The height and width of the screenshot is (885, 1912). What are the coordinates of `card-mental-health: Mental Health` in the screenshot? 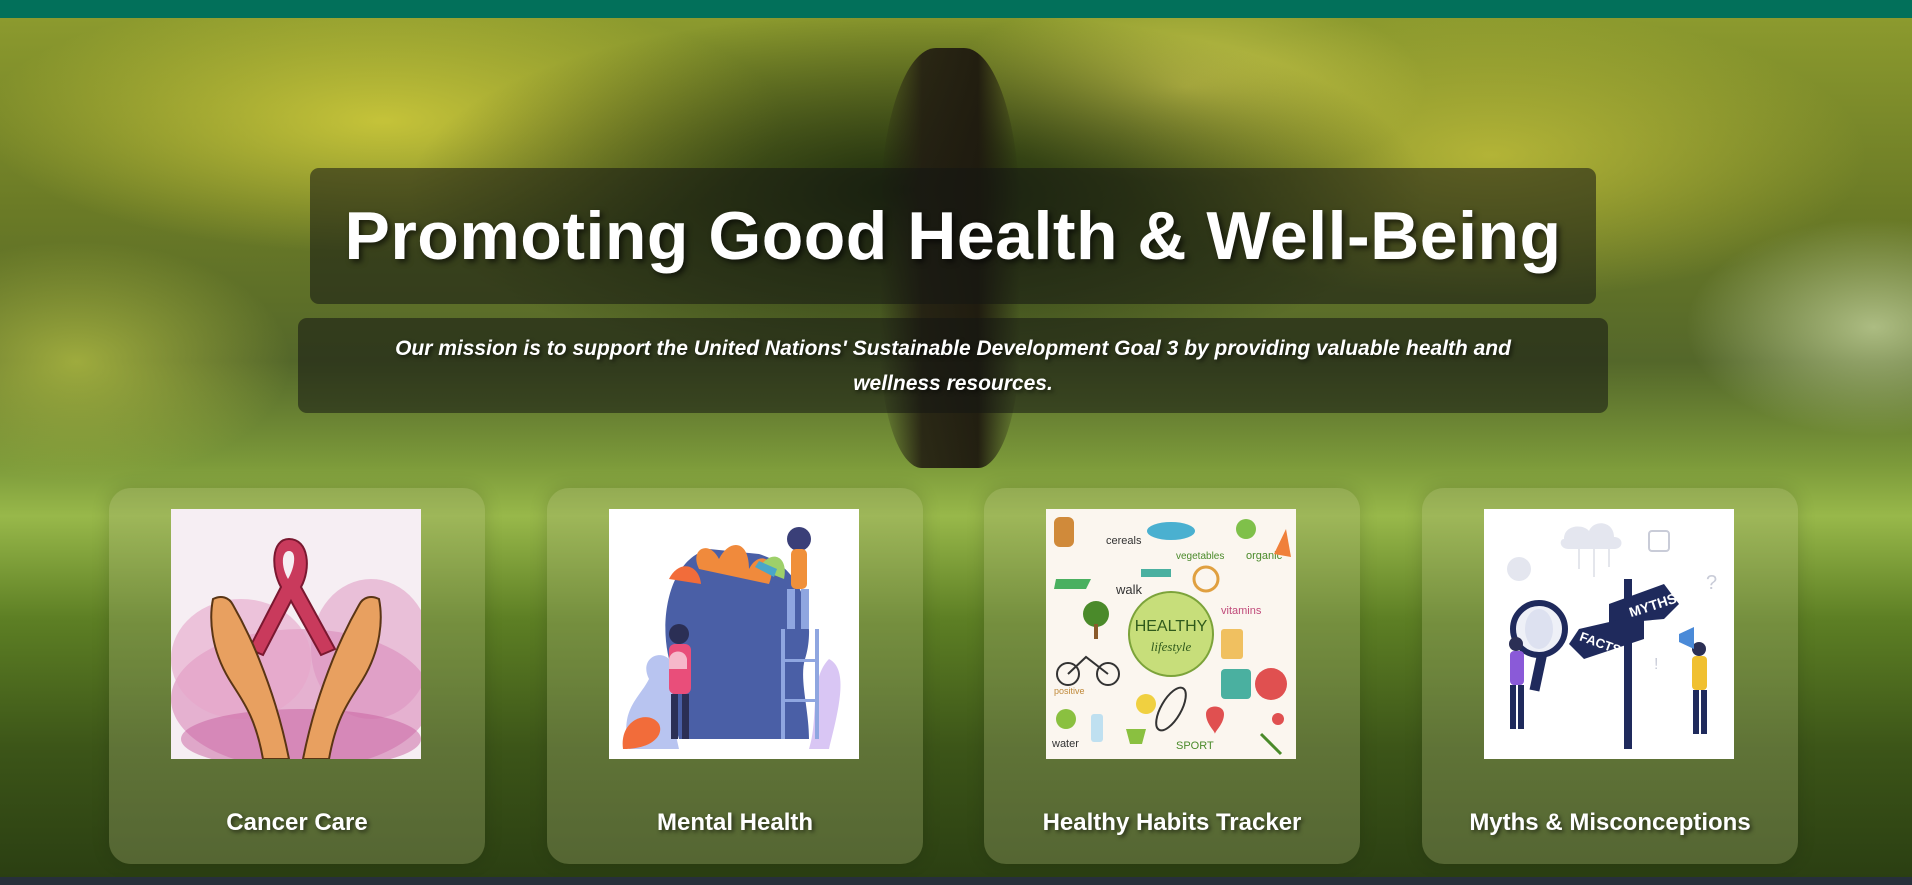 It's located at (735, 676).